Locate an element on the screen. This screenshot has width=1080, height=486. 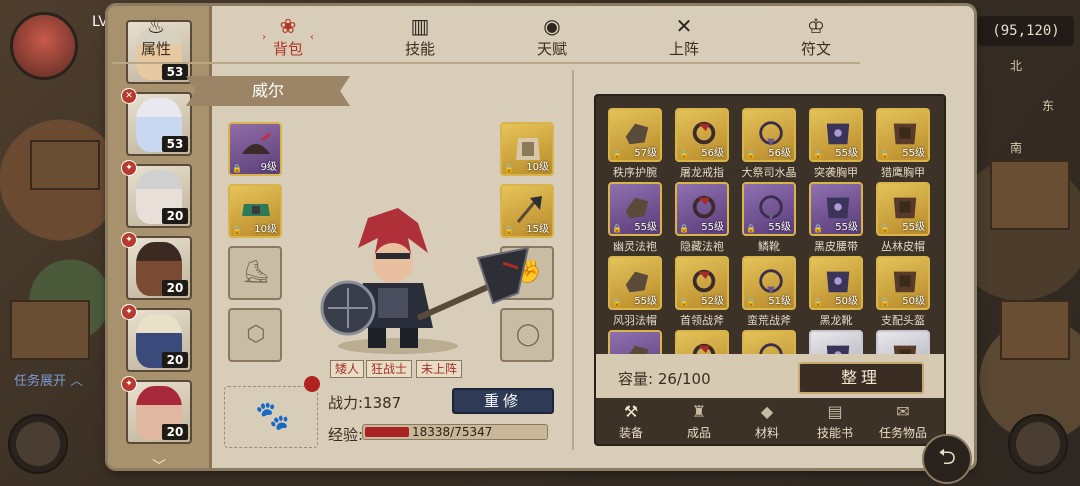
equipment-item-icon is located at coordinates (771, 348).